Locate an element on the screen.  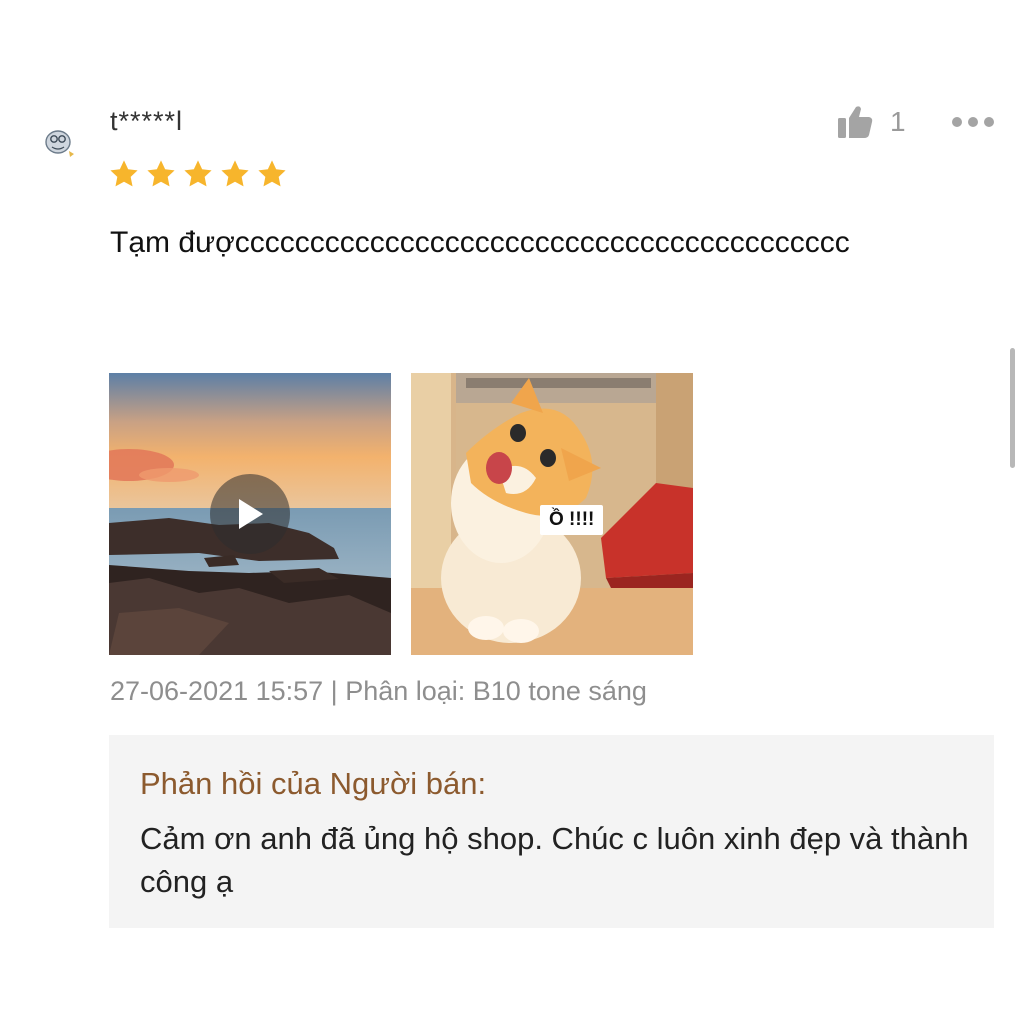
more-options-button is located at coordinates (973, 122).